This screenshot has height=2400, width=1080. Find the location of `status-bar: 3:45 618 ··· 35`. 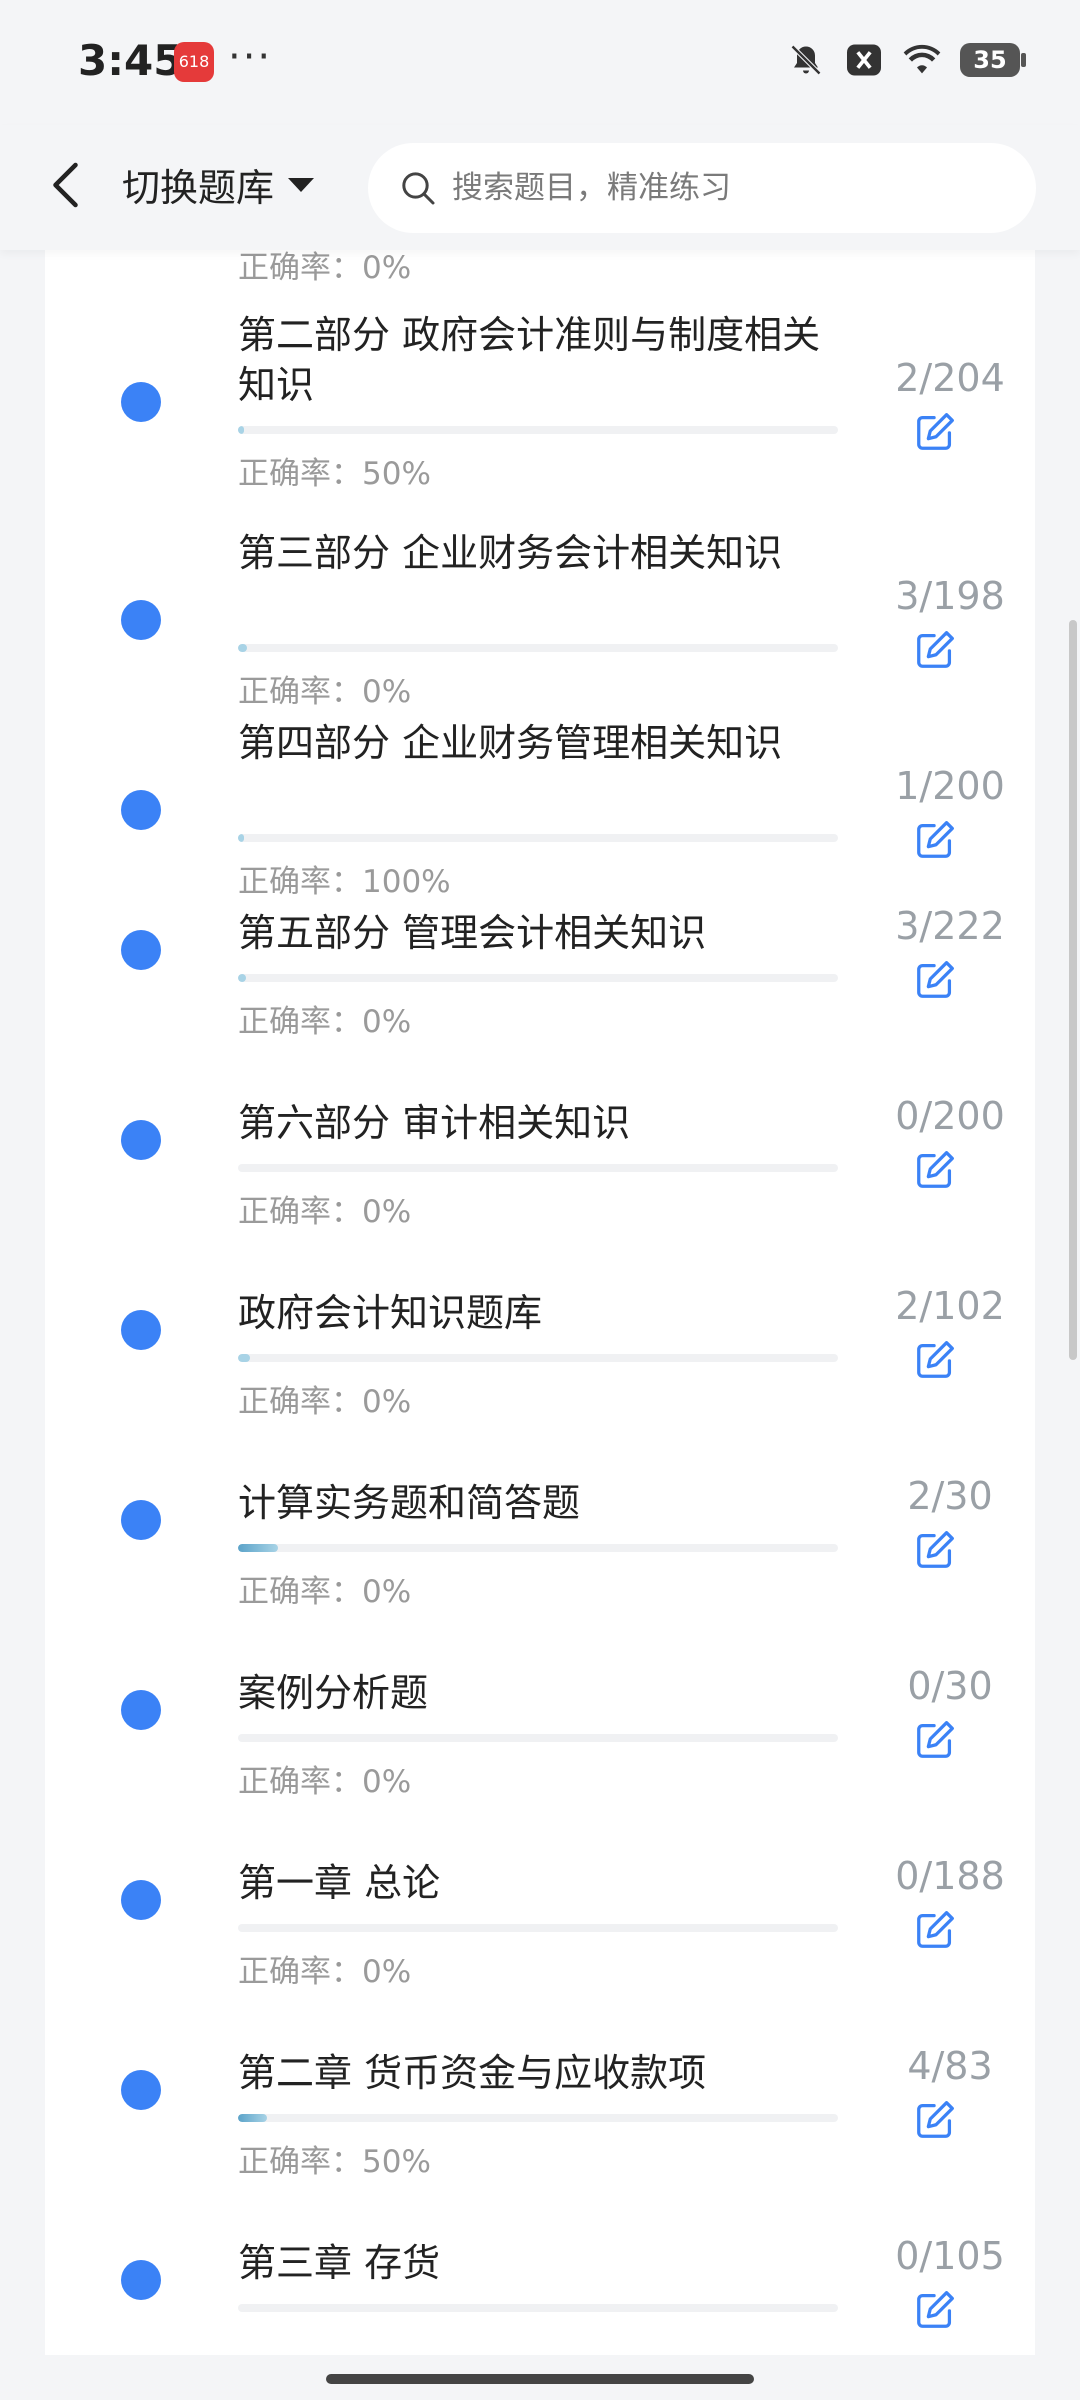

status-bar: 3:45 618 ··· 35 is located at coordinates (540, 62).